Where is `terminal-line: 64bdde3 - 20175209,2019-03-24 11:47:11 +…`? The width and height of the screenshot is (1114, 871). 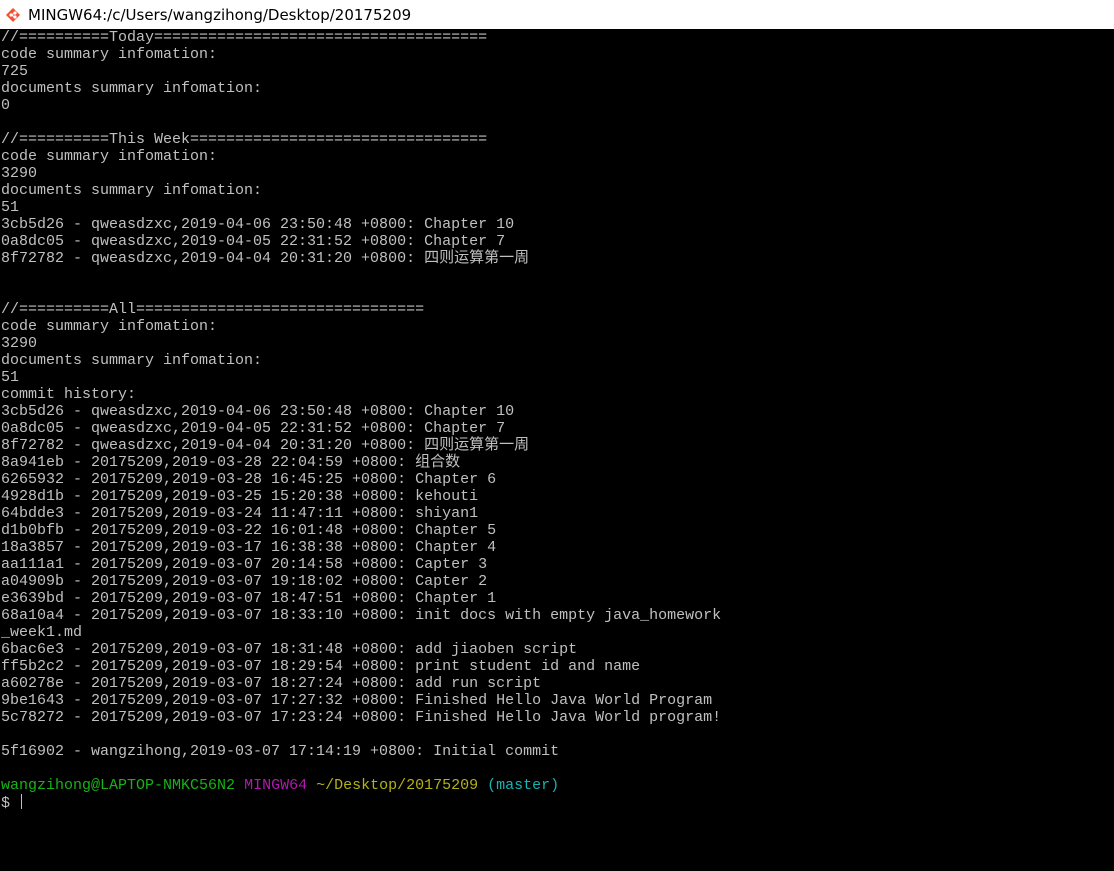 terminal-line: 64bdde3 - 20175209,2019-03-24 11:47:11 +… is located at coordinates (240, 513).